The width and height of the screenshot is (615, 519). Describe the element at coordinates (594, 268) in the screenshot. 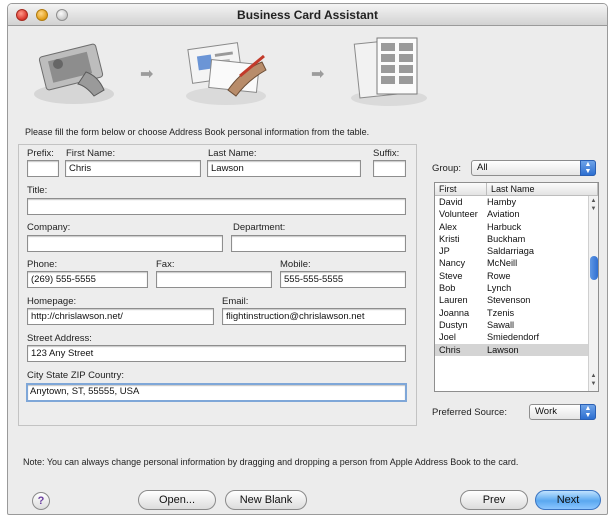

I see `scroll-thumb` at that location.